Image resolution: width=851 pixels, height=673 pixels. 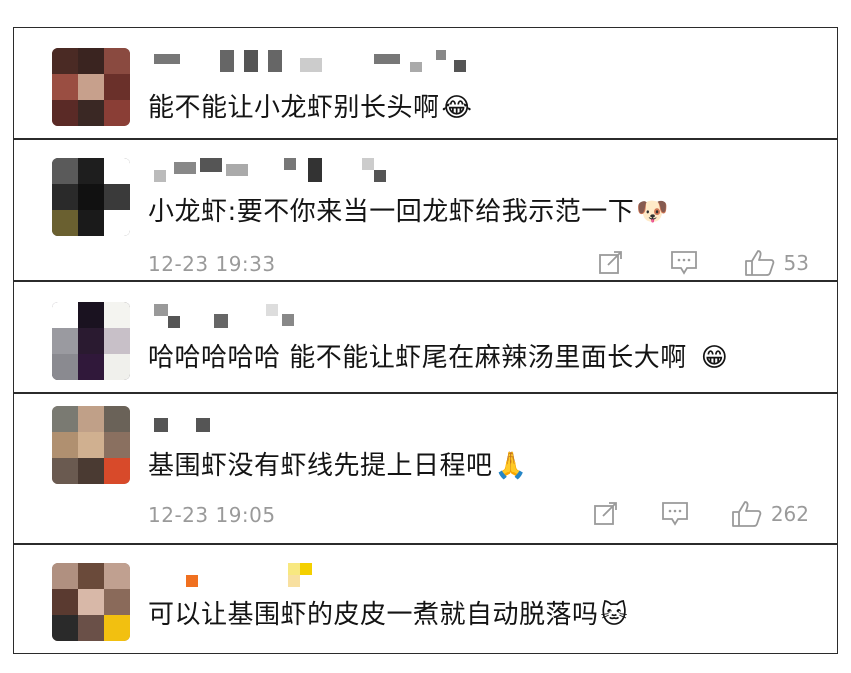 What do you see at coordinates (438, 358) in the screenshot?
I see `comment-text: 哈哈哈哈哈 能不能让虾尾在麻辣汤里面长大啊 😁` at bounding box center [438, 358].